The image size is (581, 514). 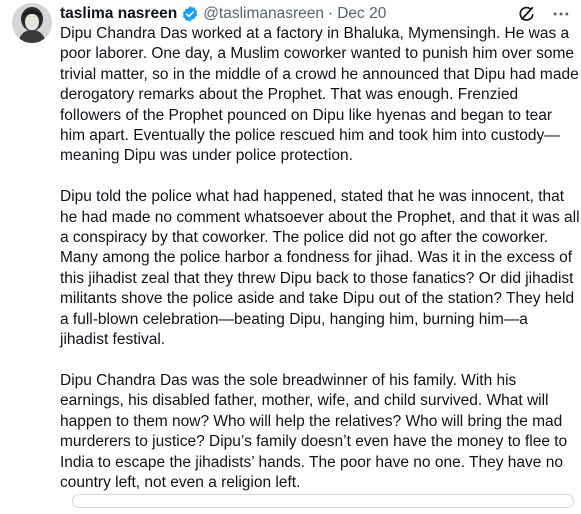 What do you see at coordinates (190, 14) in the screenshot?
I see `verified-badge-icon` at bounding box center [190, 14].